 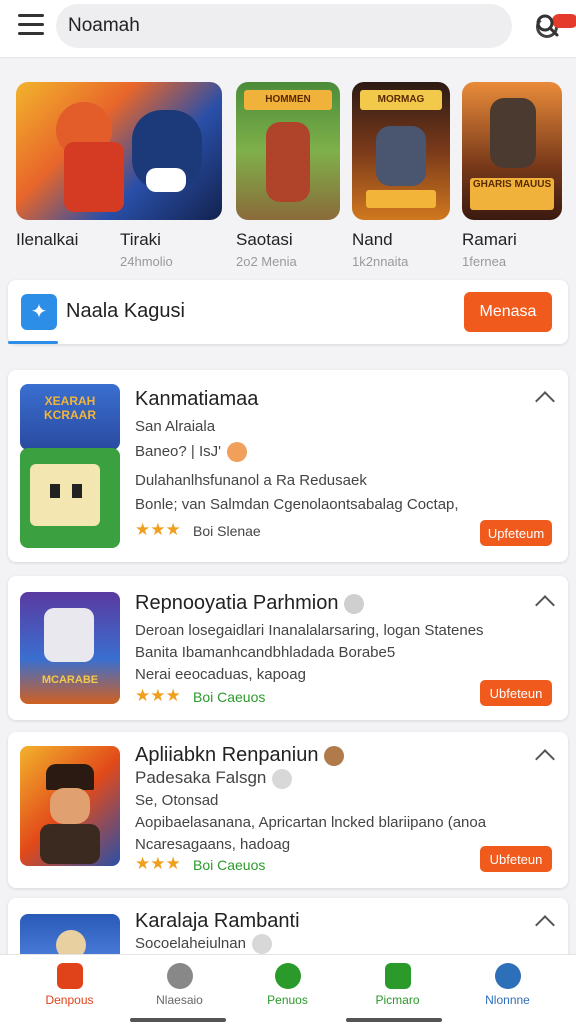 I want to click on app-title: Karalaja Rambanti, so click(x=217, y=921).